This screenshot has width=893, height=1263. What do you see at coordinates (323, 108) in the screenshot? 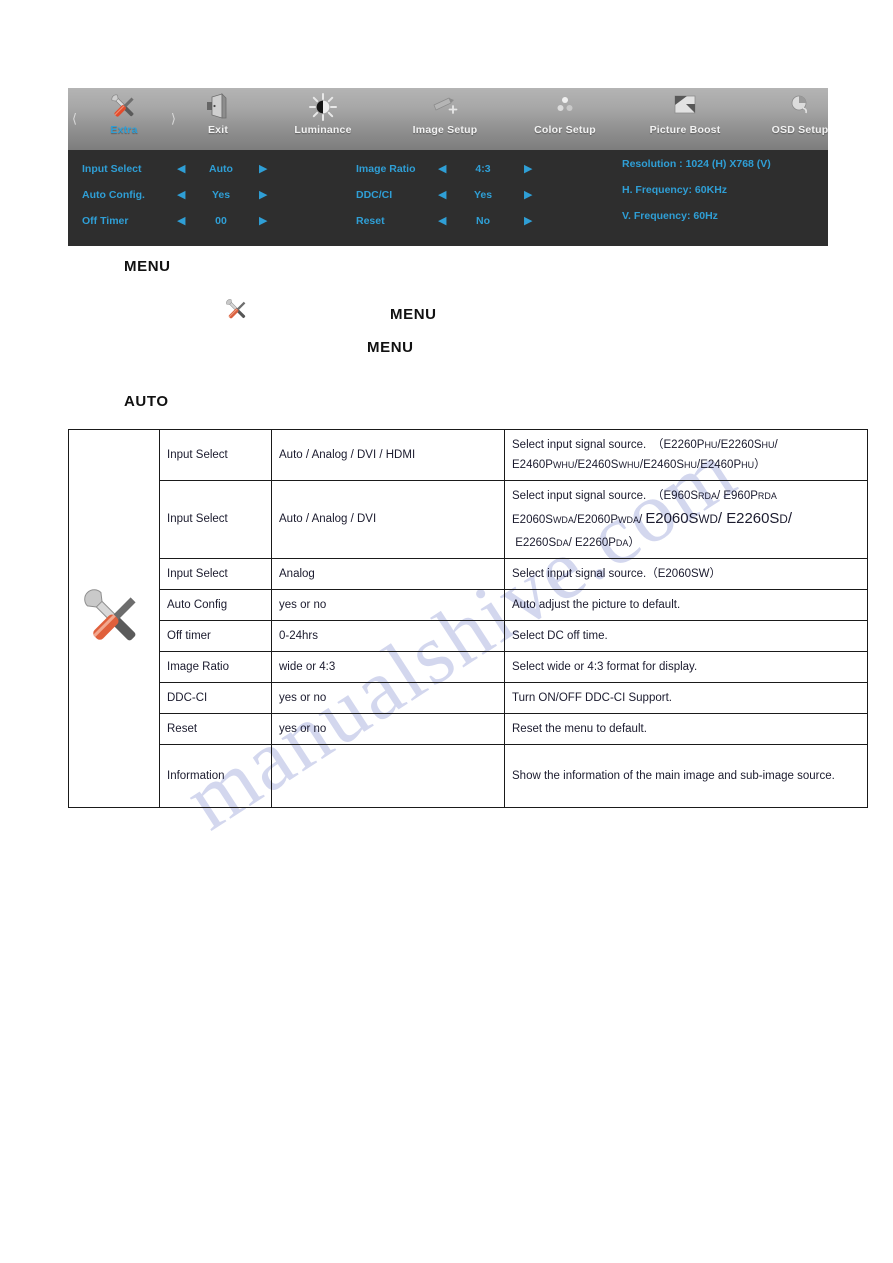
I see `brightness-icon` at bounding box center [323, 108].